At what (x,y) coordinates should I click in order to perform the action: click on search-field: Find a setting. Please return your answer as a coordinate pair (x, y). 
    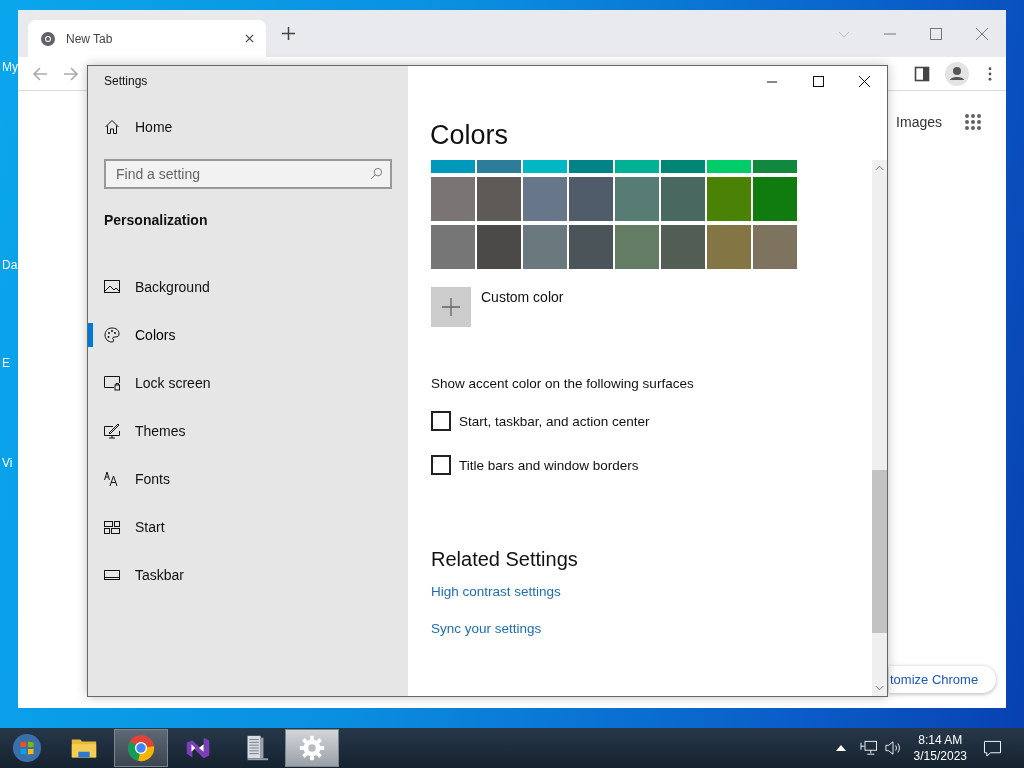
    Looking at the image, I should click on (248, 174).